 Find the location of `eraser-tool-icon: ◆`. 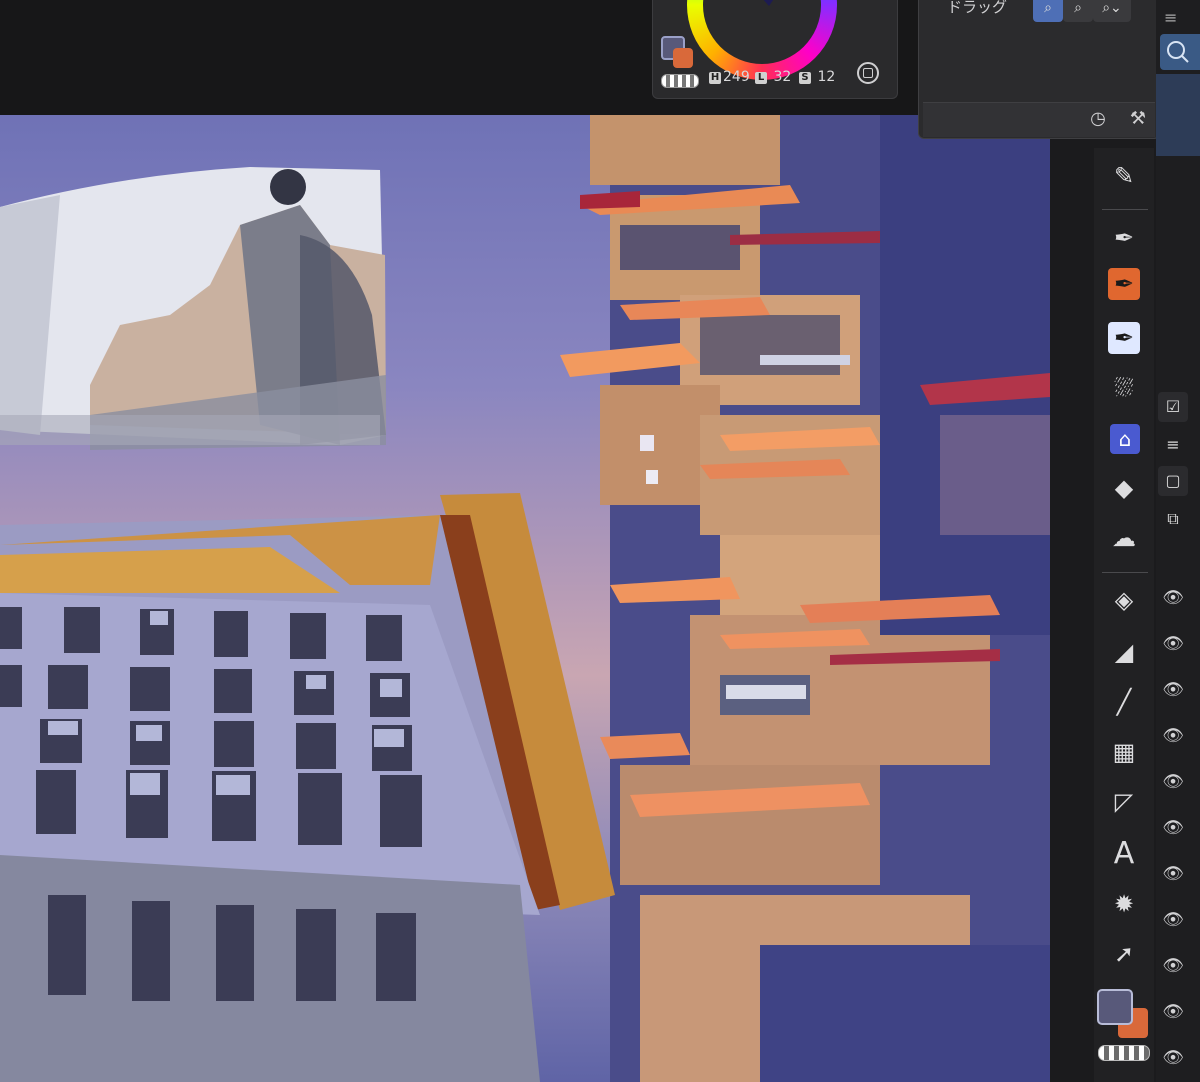

eraser-tool-icon: ◆ is located at coordinates (1124, 488).